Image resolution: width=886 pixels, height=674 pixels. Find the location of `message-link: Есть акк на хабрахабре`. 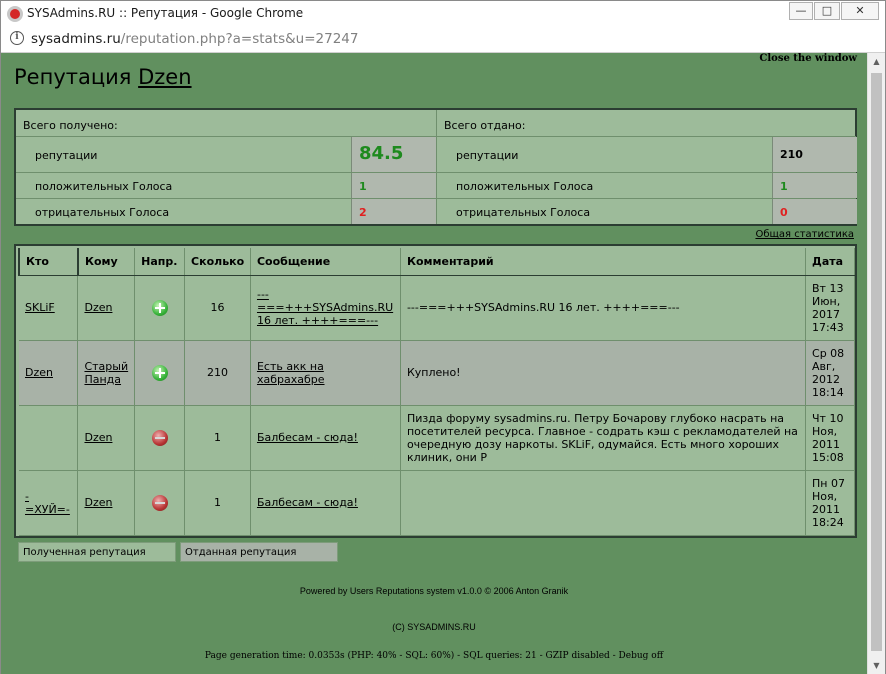

message-link: Есть акк на хабрахабре is located at coordinates (291, 373).